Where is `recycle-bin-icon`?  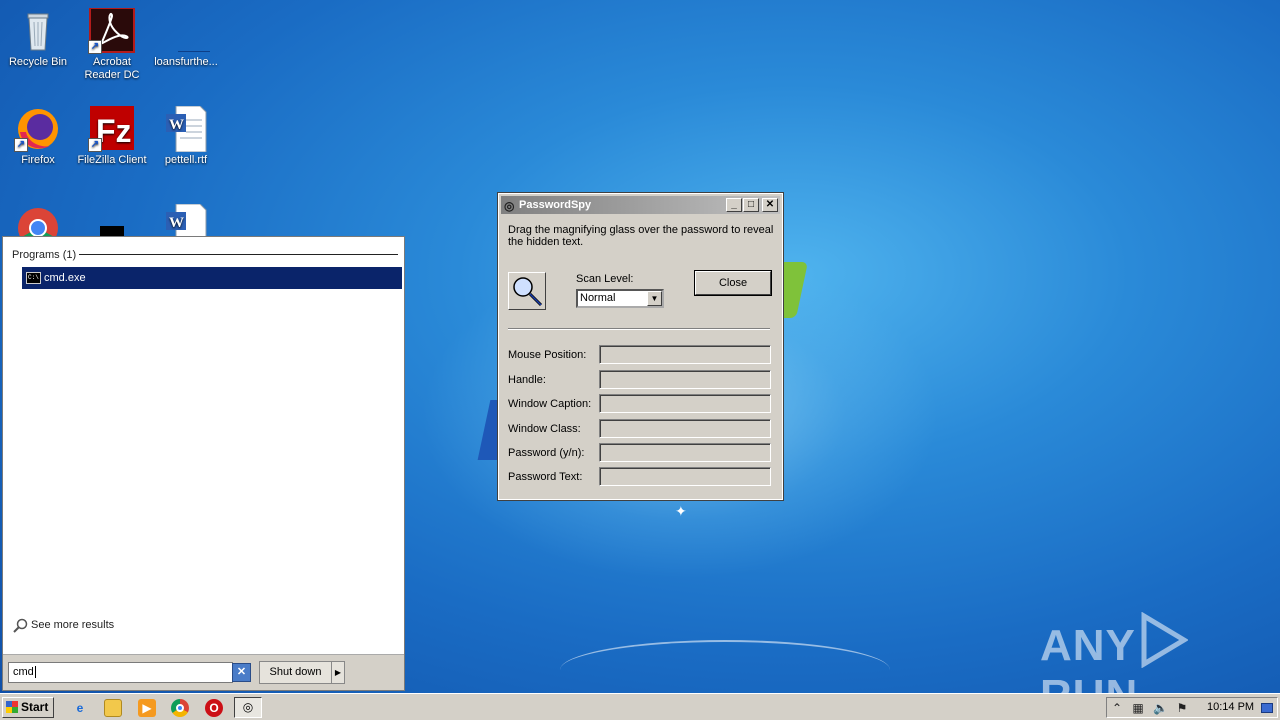 recycle-bin-icon is located at coordinates (38, 31).